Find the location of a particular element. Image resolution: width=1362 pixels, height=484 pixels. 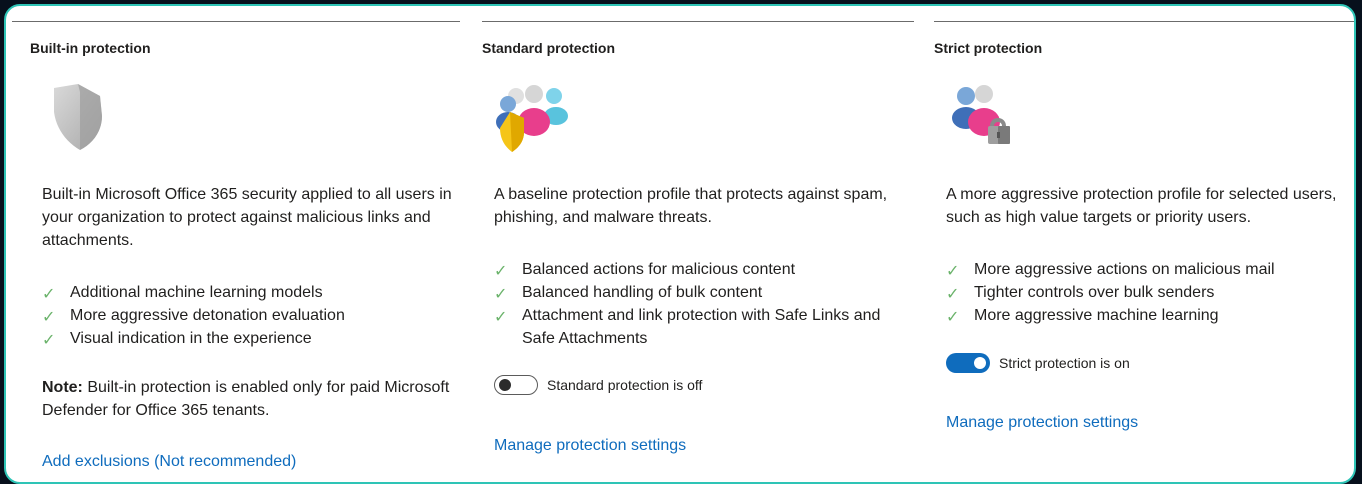

list-item: ✓ Additional machine learning models is located at coordinates (182, 293).